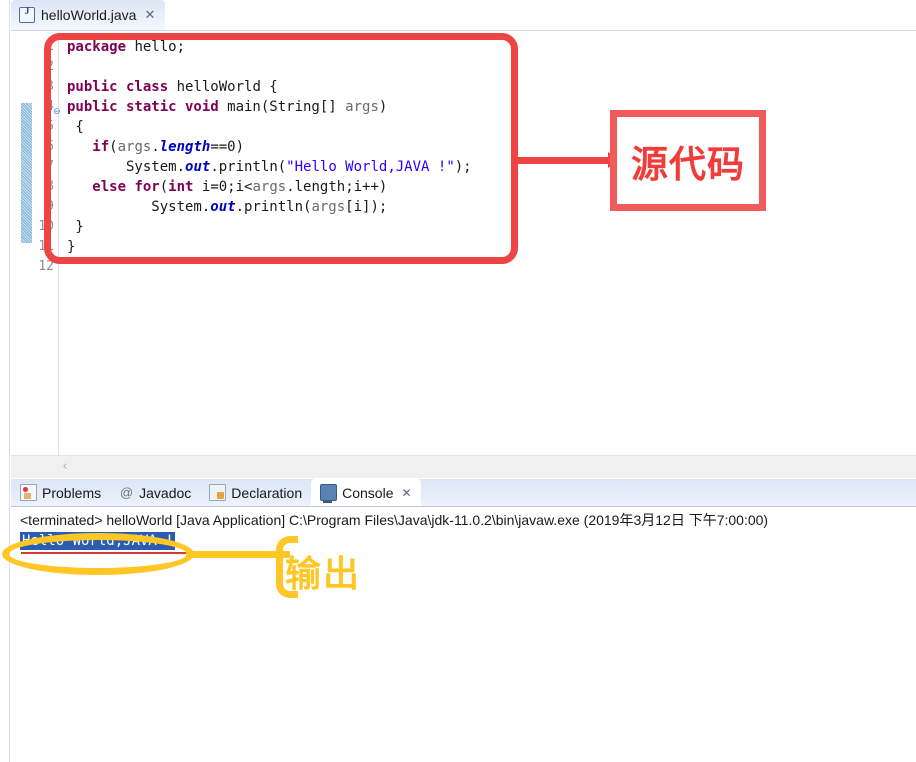 This screenshot has width=916, height=762. What do you see at coordinates (46, 226) in the screenshot?
I see `line-number: 10` at bounding box center [46, 226].